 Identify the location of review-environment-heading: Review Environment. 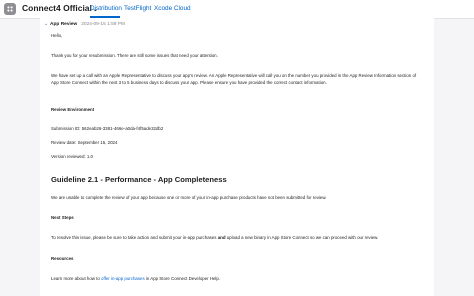
(73, 109).